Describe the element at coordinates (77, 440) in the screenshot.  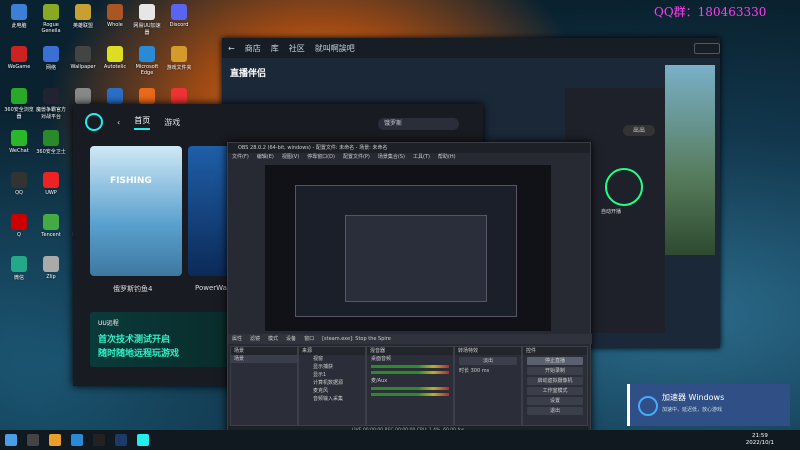
I see `edge-icon` at that location.